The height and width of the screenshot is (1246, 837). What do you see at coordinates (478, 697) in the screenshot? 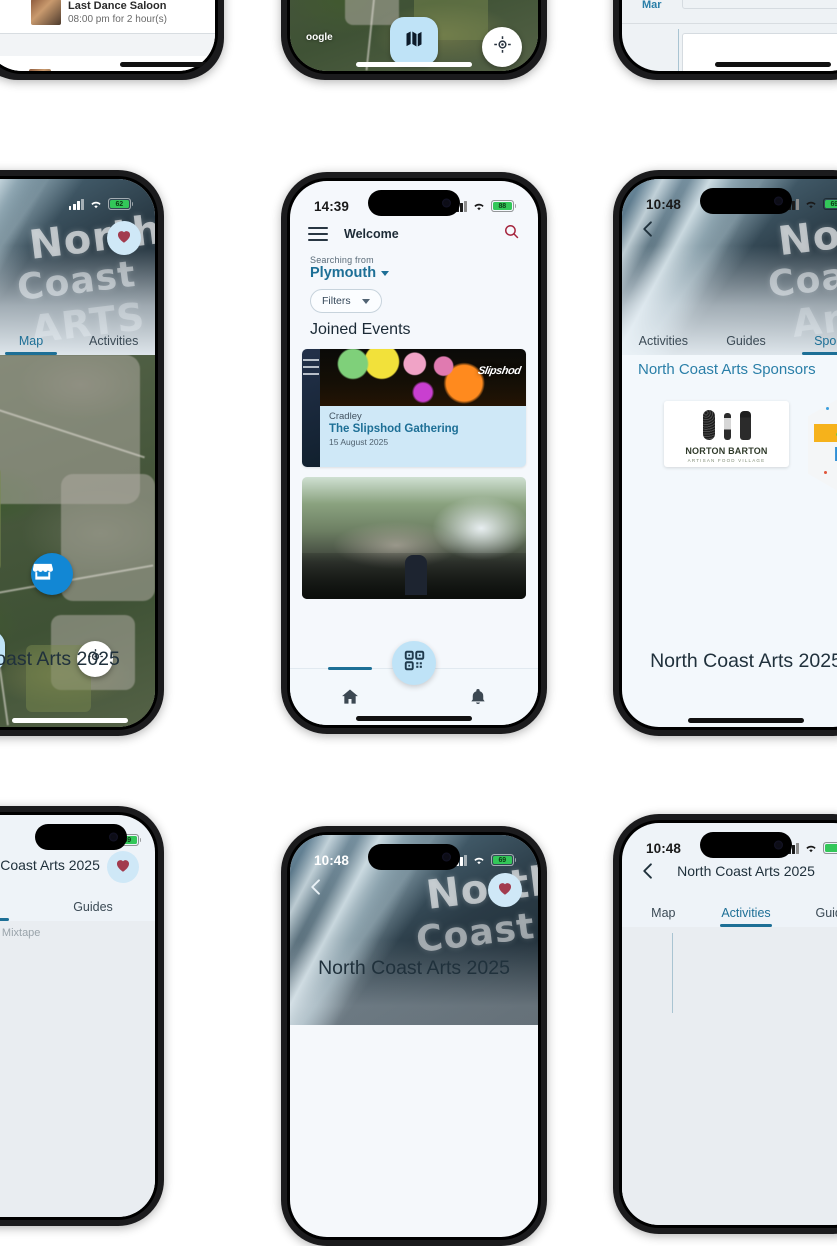
I see `bell-icon` at bounding box center [478, 697].